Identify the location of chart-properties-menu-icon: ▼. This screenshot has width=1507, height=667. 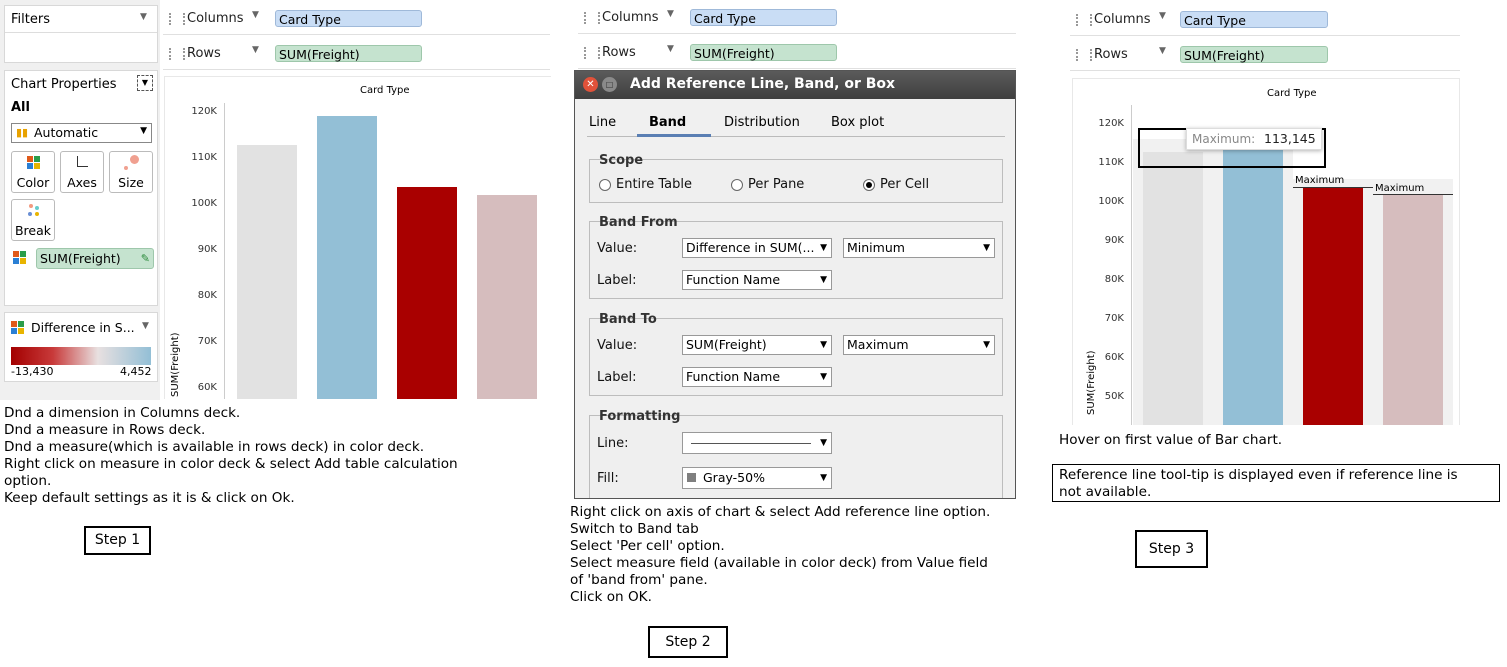
(145, 83).